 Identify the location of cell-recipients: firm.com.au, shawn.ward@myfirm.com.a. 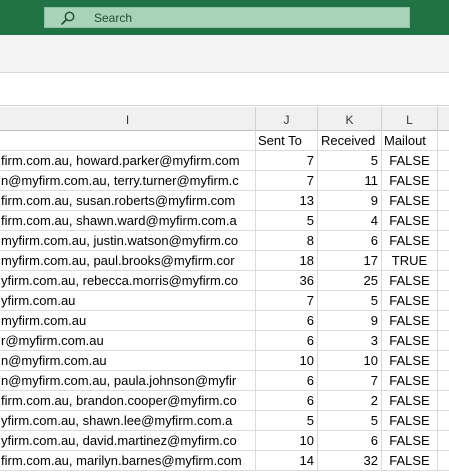
(128, 221).